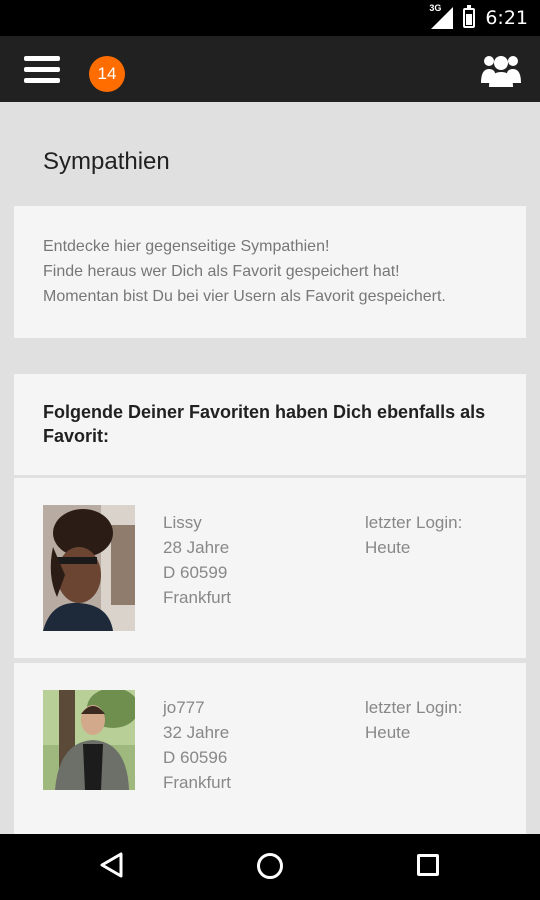  I want to click on notification-count-badge: 14, so click(107, 74).